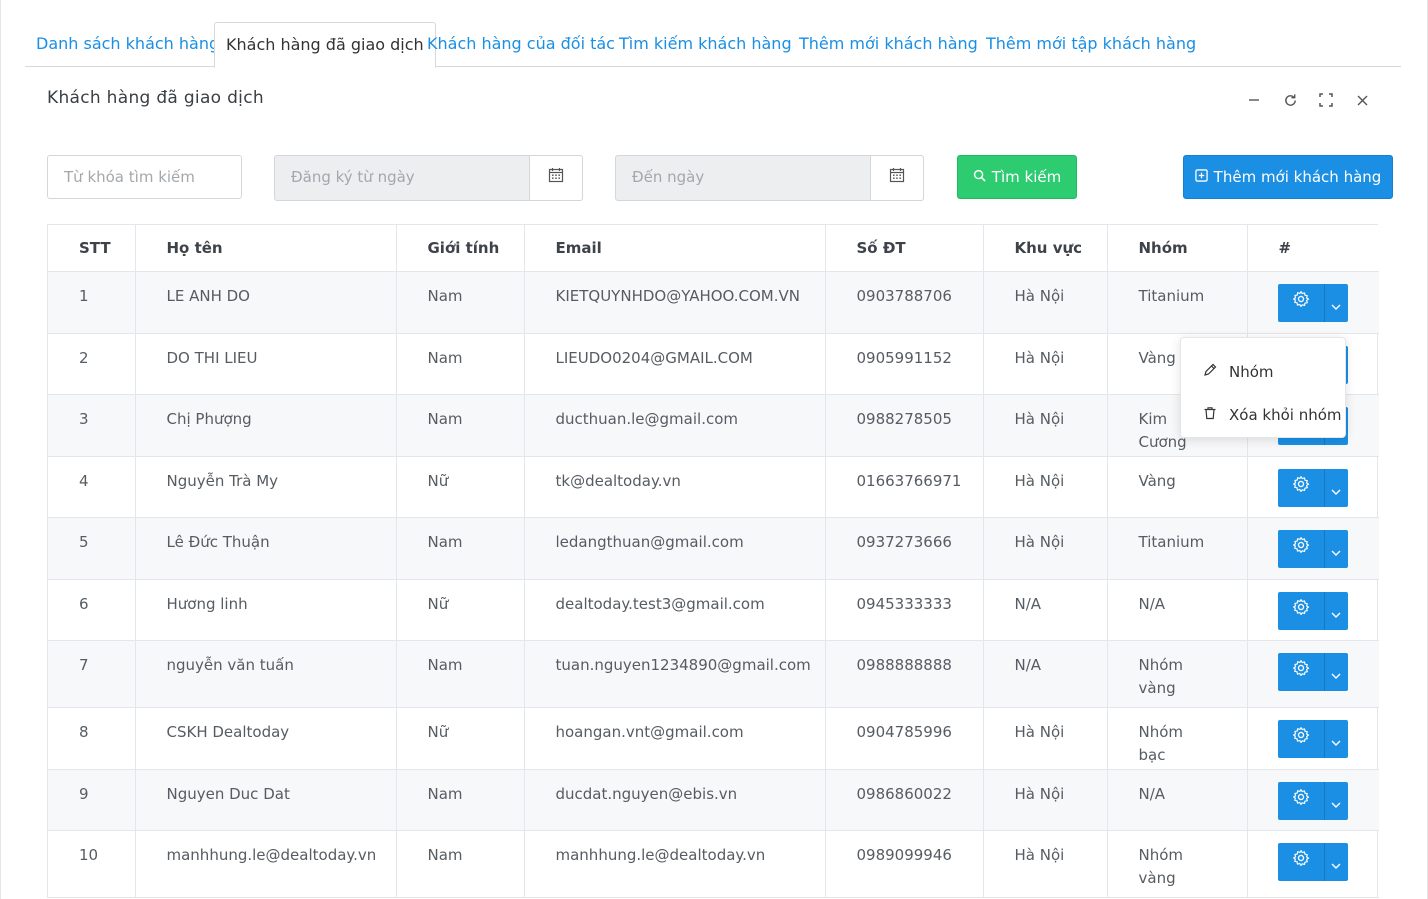  I want to click on tab-partner-customers: Khách hàng của đối tác, so click(521, 44).